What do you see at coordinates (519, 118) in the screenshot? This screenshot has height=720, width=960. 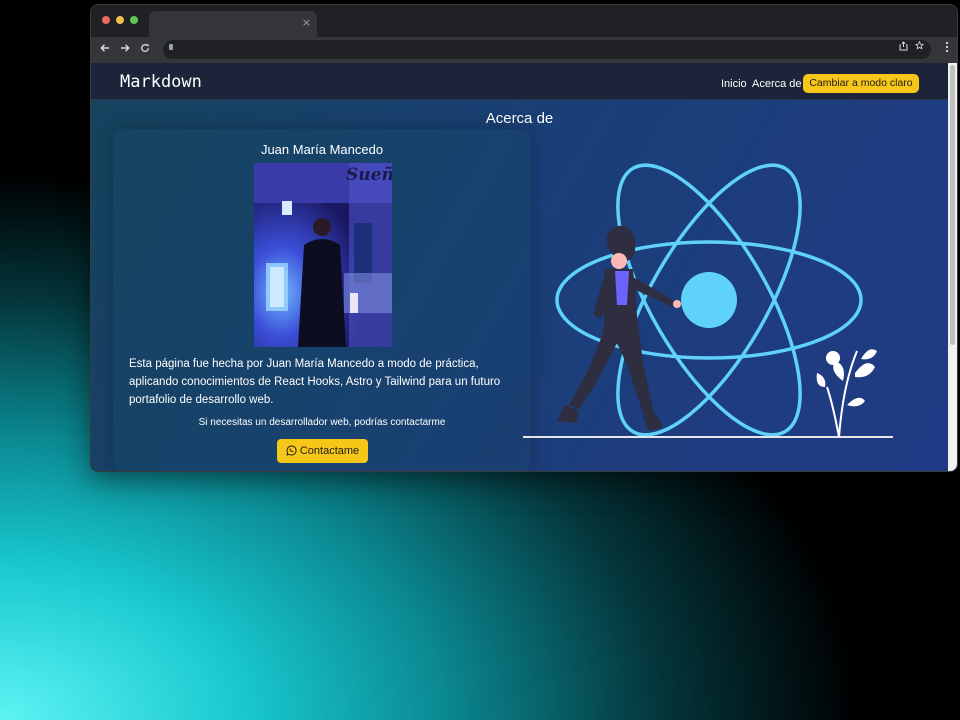 I see `page-title: Acerca de` at bounding box center [519, 118].